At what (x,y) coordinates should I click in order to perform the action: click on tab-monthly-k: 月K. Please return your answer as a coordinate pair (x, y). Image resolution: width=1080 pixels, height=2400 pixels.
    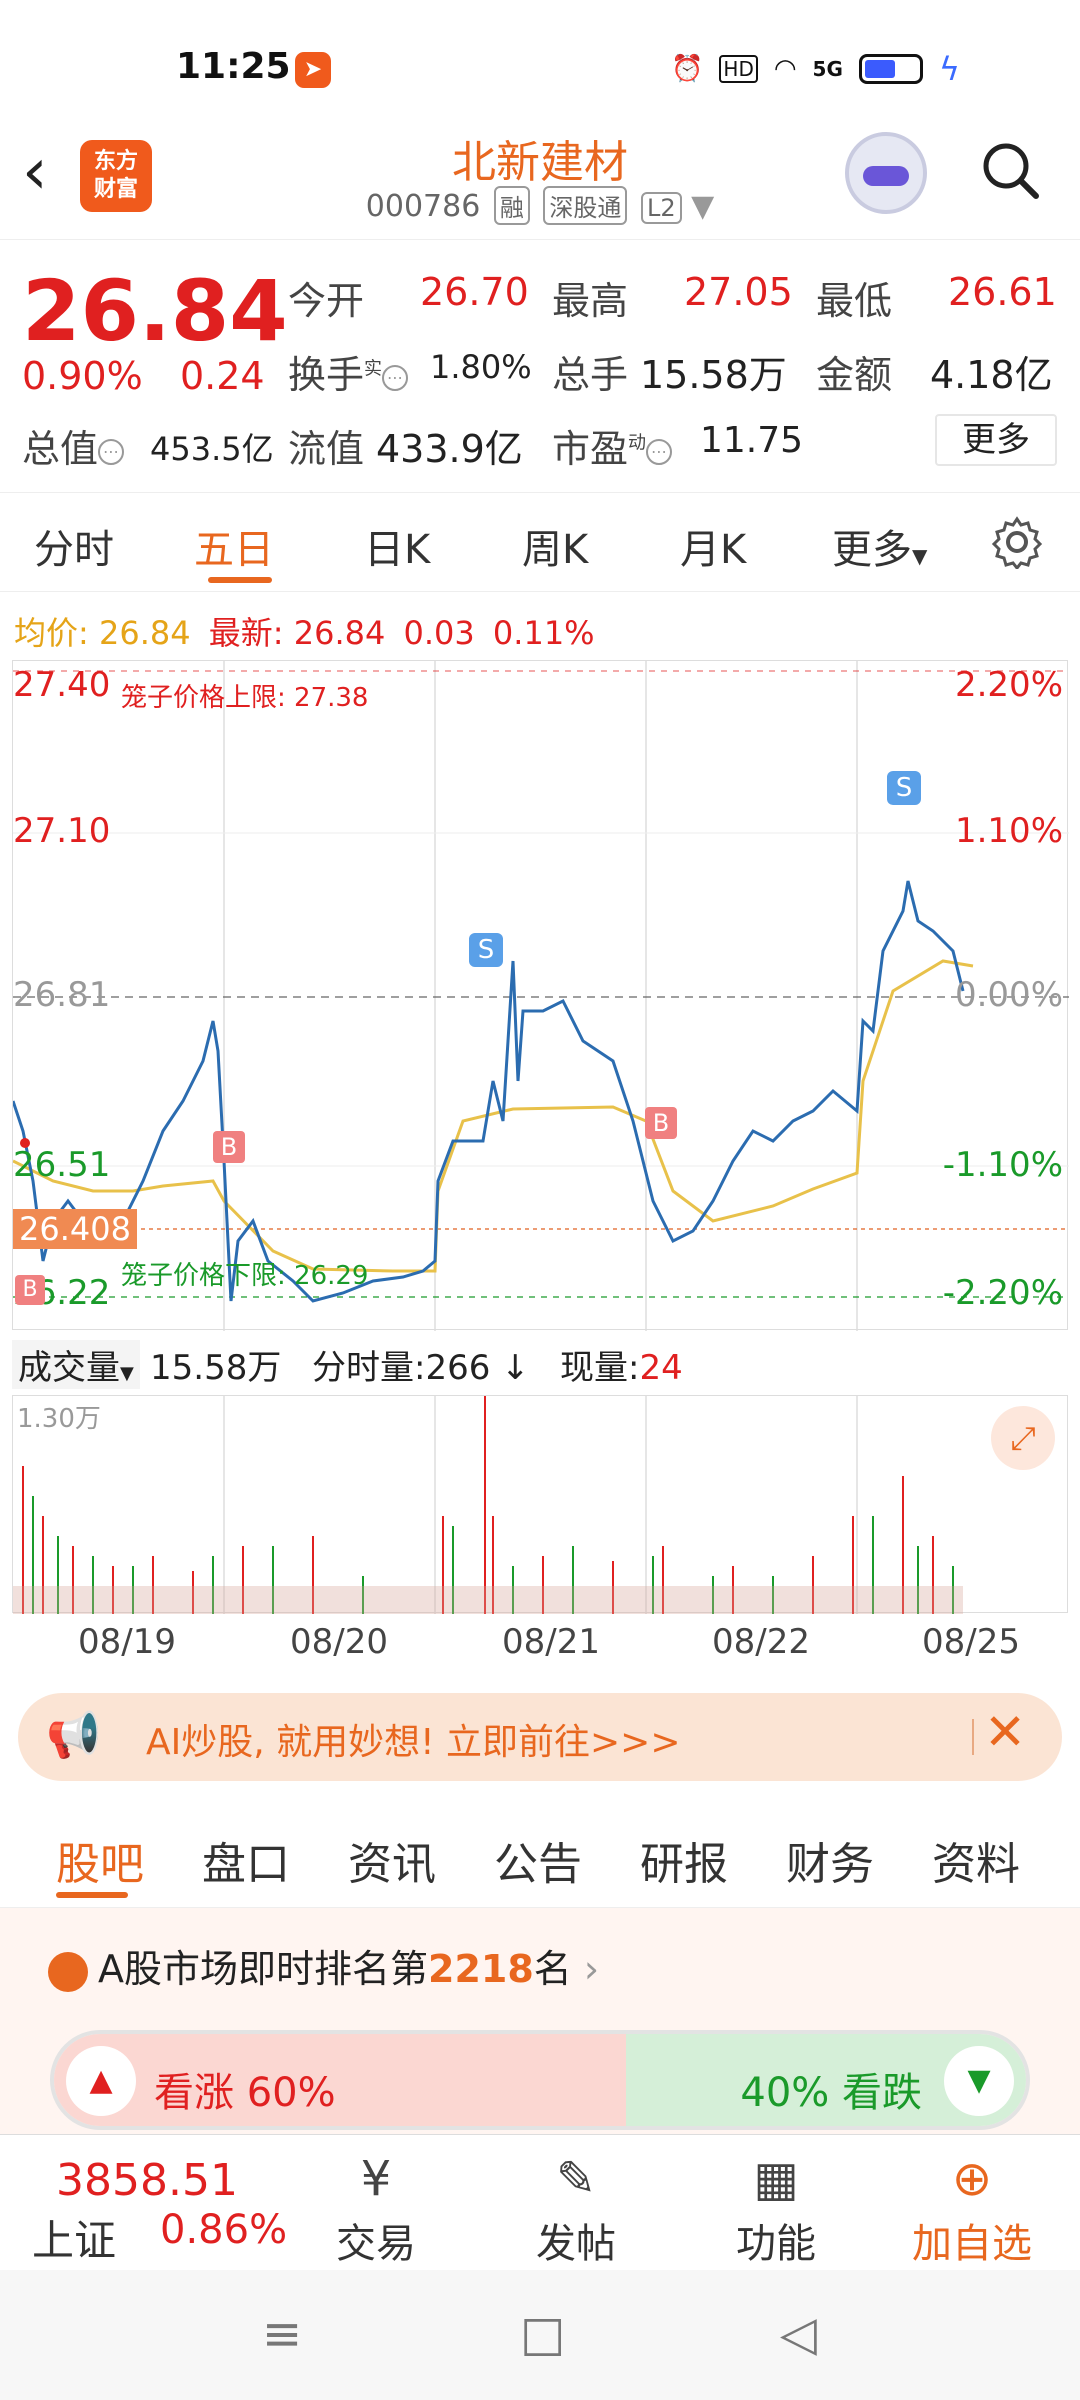
    Looking at the image, I should click on (713, 546).